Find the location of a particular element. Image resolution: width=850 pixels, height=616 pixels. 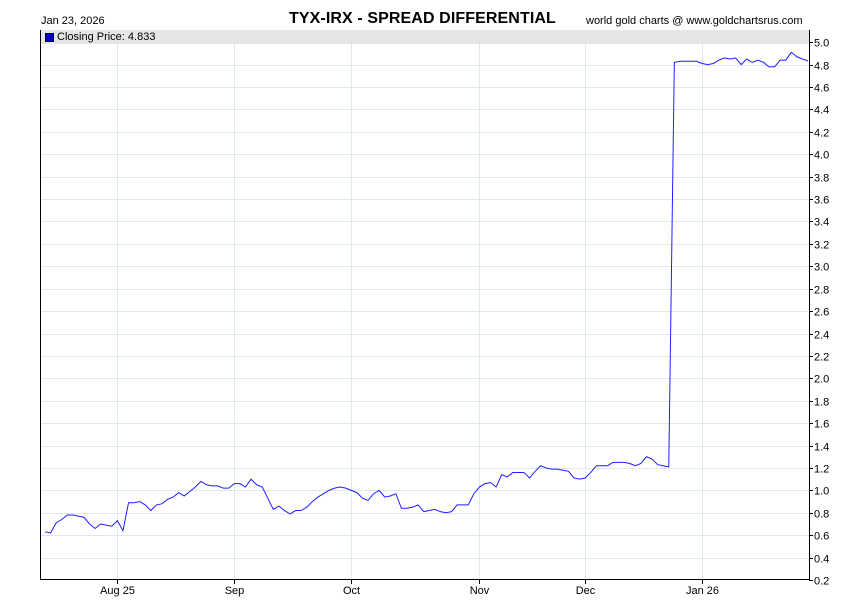

y-tick-label: 4.8 is located at coordinates (821, 67).